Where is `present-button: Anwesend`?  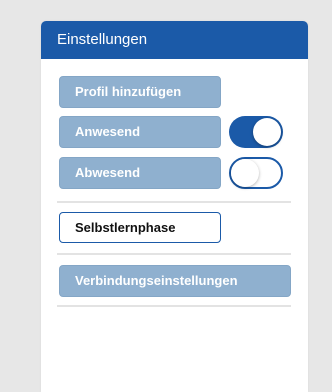 present-button: Anwesend is located at coordinates (140, 132).